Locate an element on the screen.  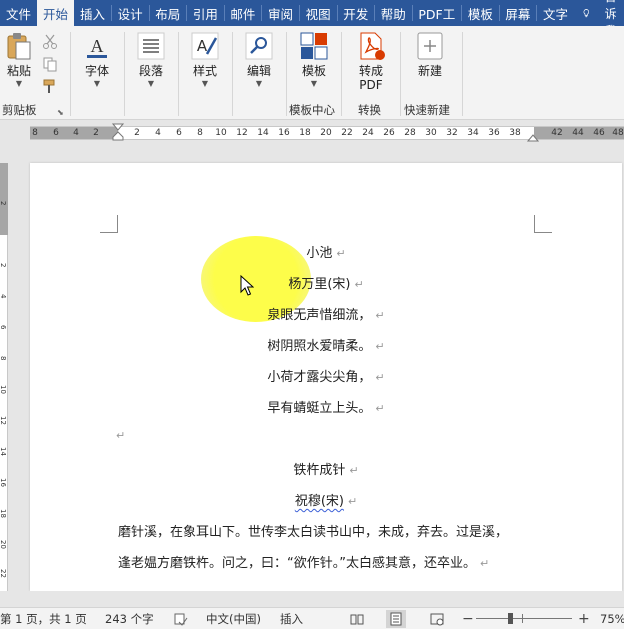
lightbulb-icon is located at coordinates (586, 13).